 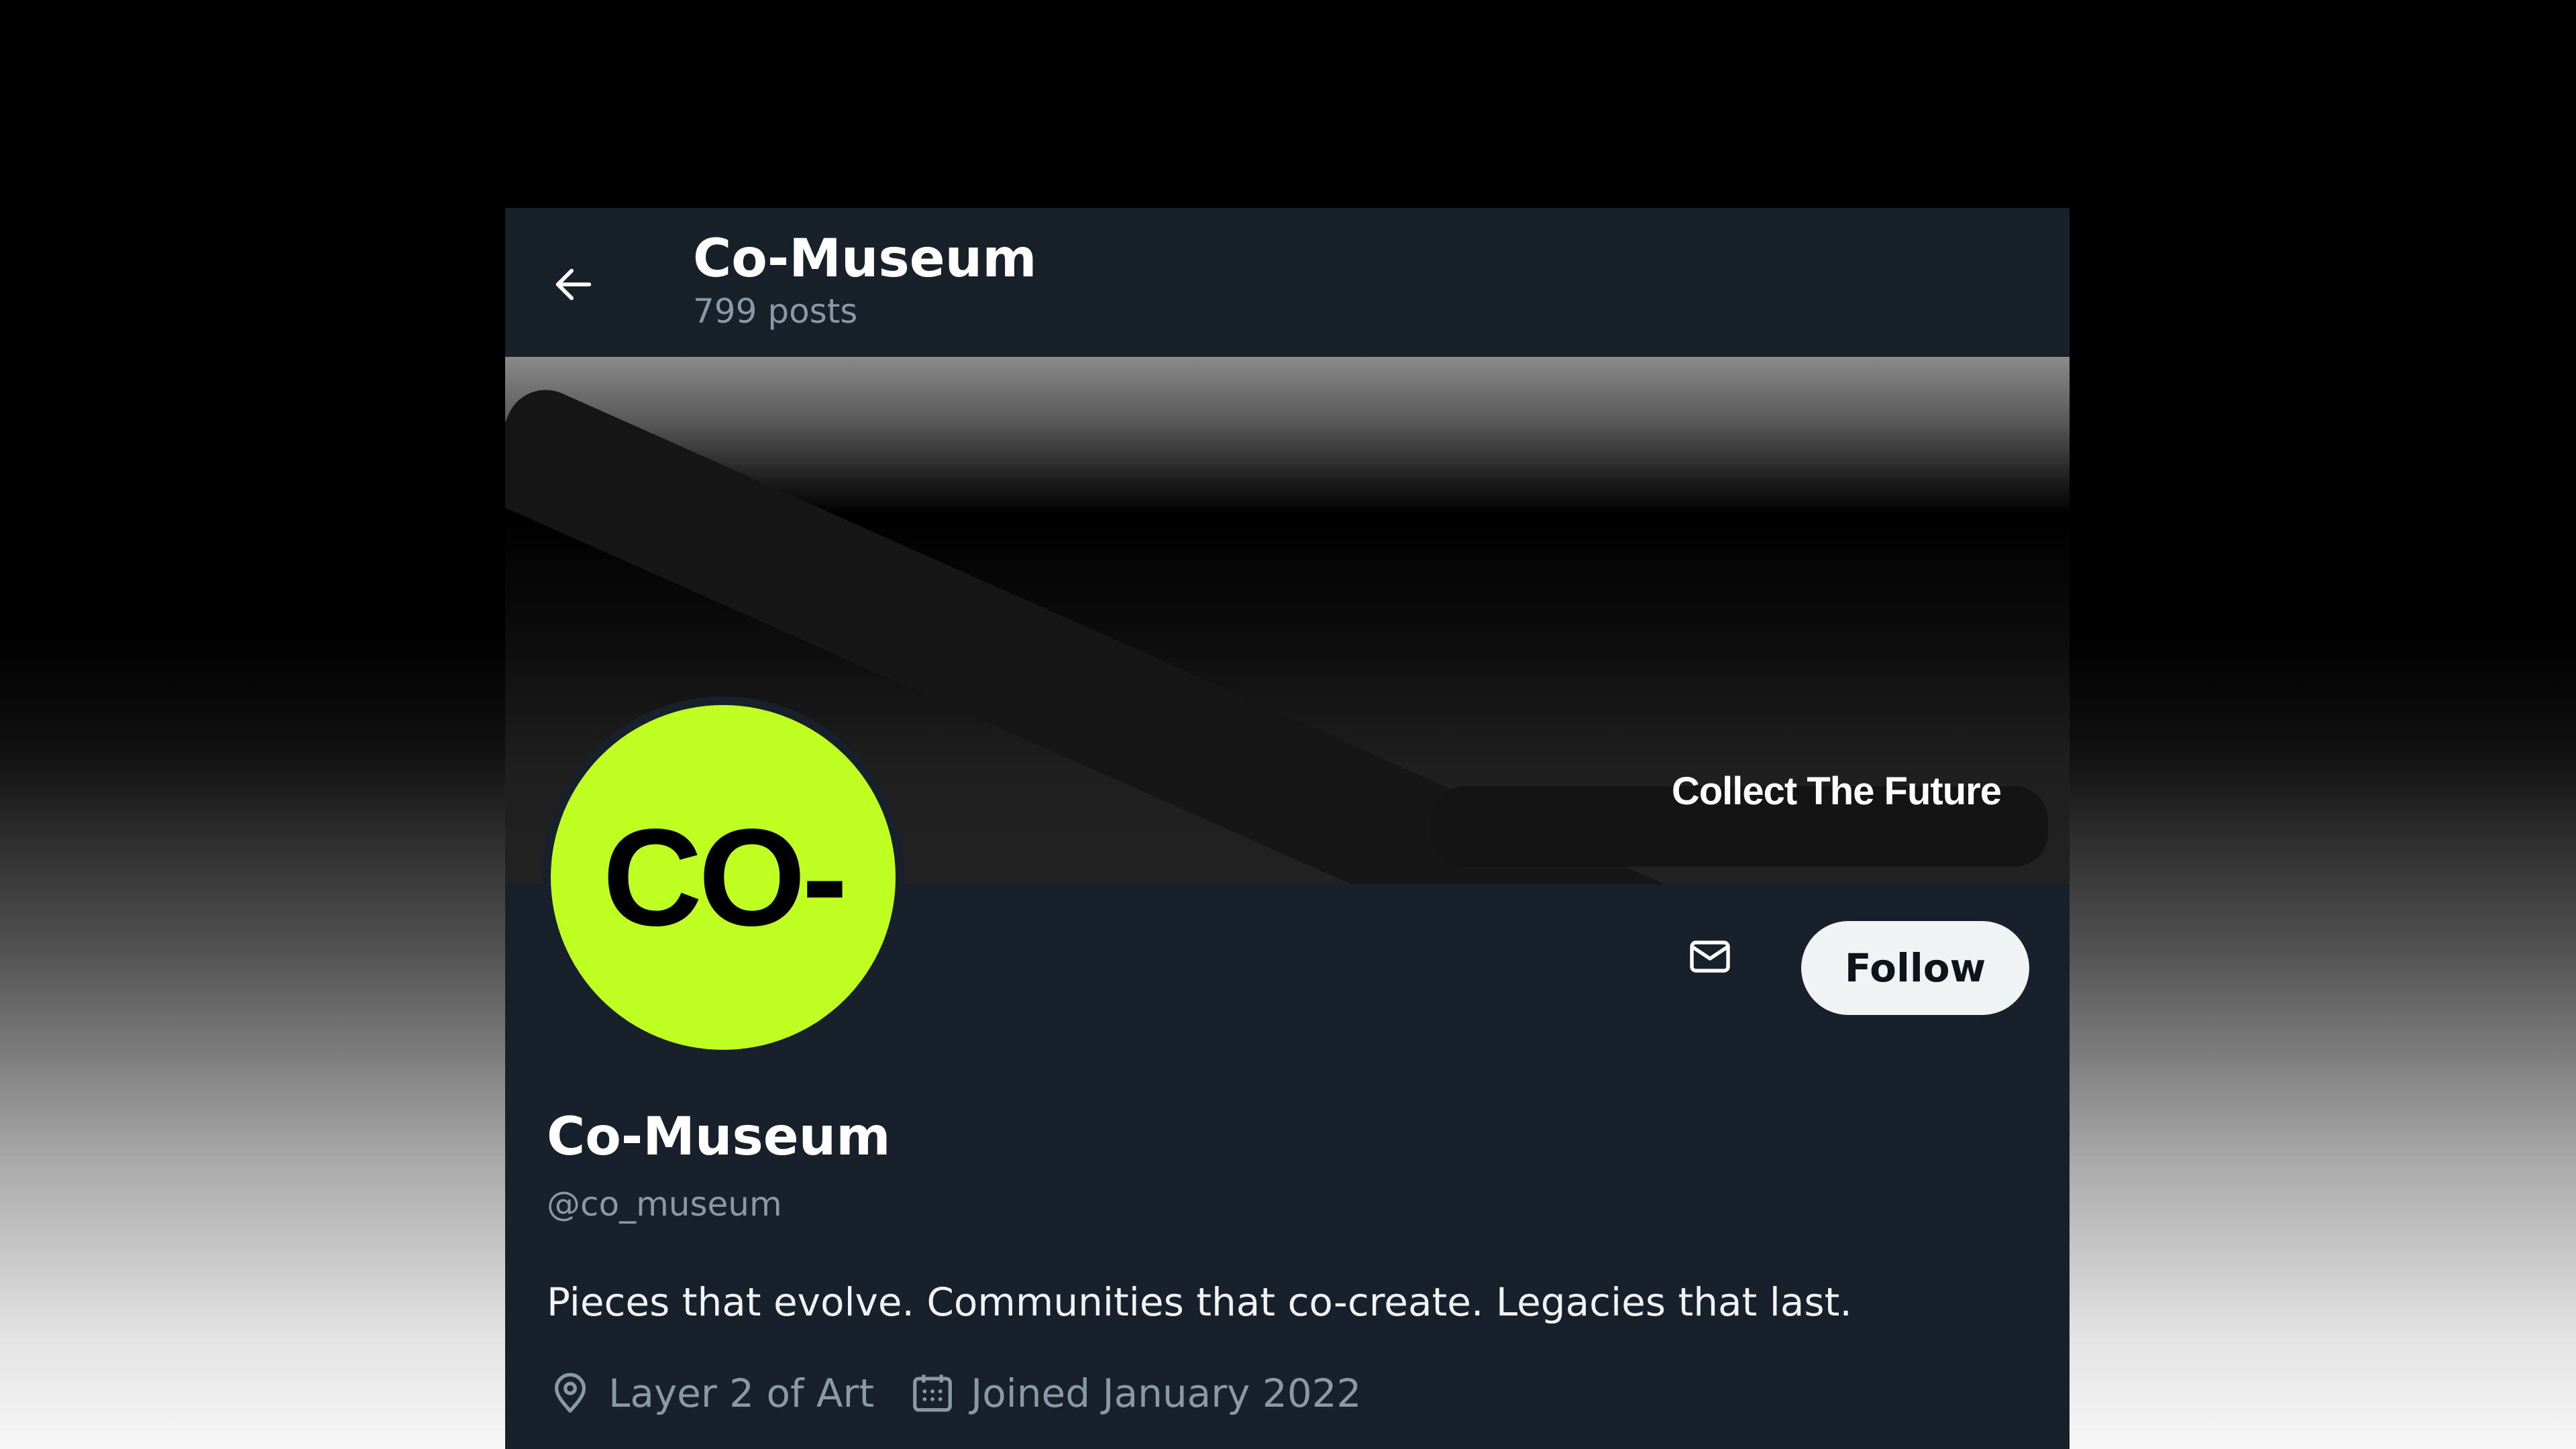 What do you see at coordinates (865, 259) in the screenshot?
I see `header-title: Co-Museum` at bounding box center [865, 259].